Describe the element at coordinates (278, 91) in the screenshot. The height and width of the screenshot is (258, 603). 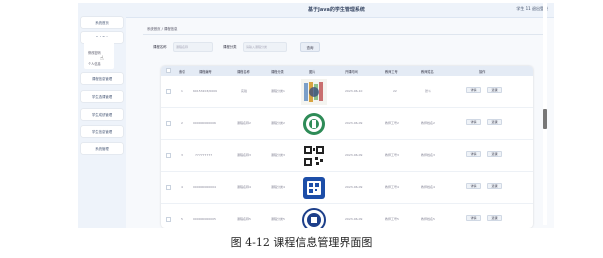
I see `cell-category: 课程分类1` at that location.